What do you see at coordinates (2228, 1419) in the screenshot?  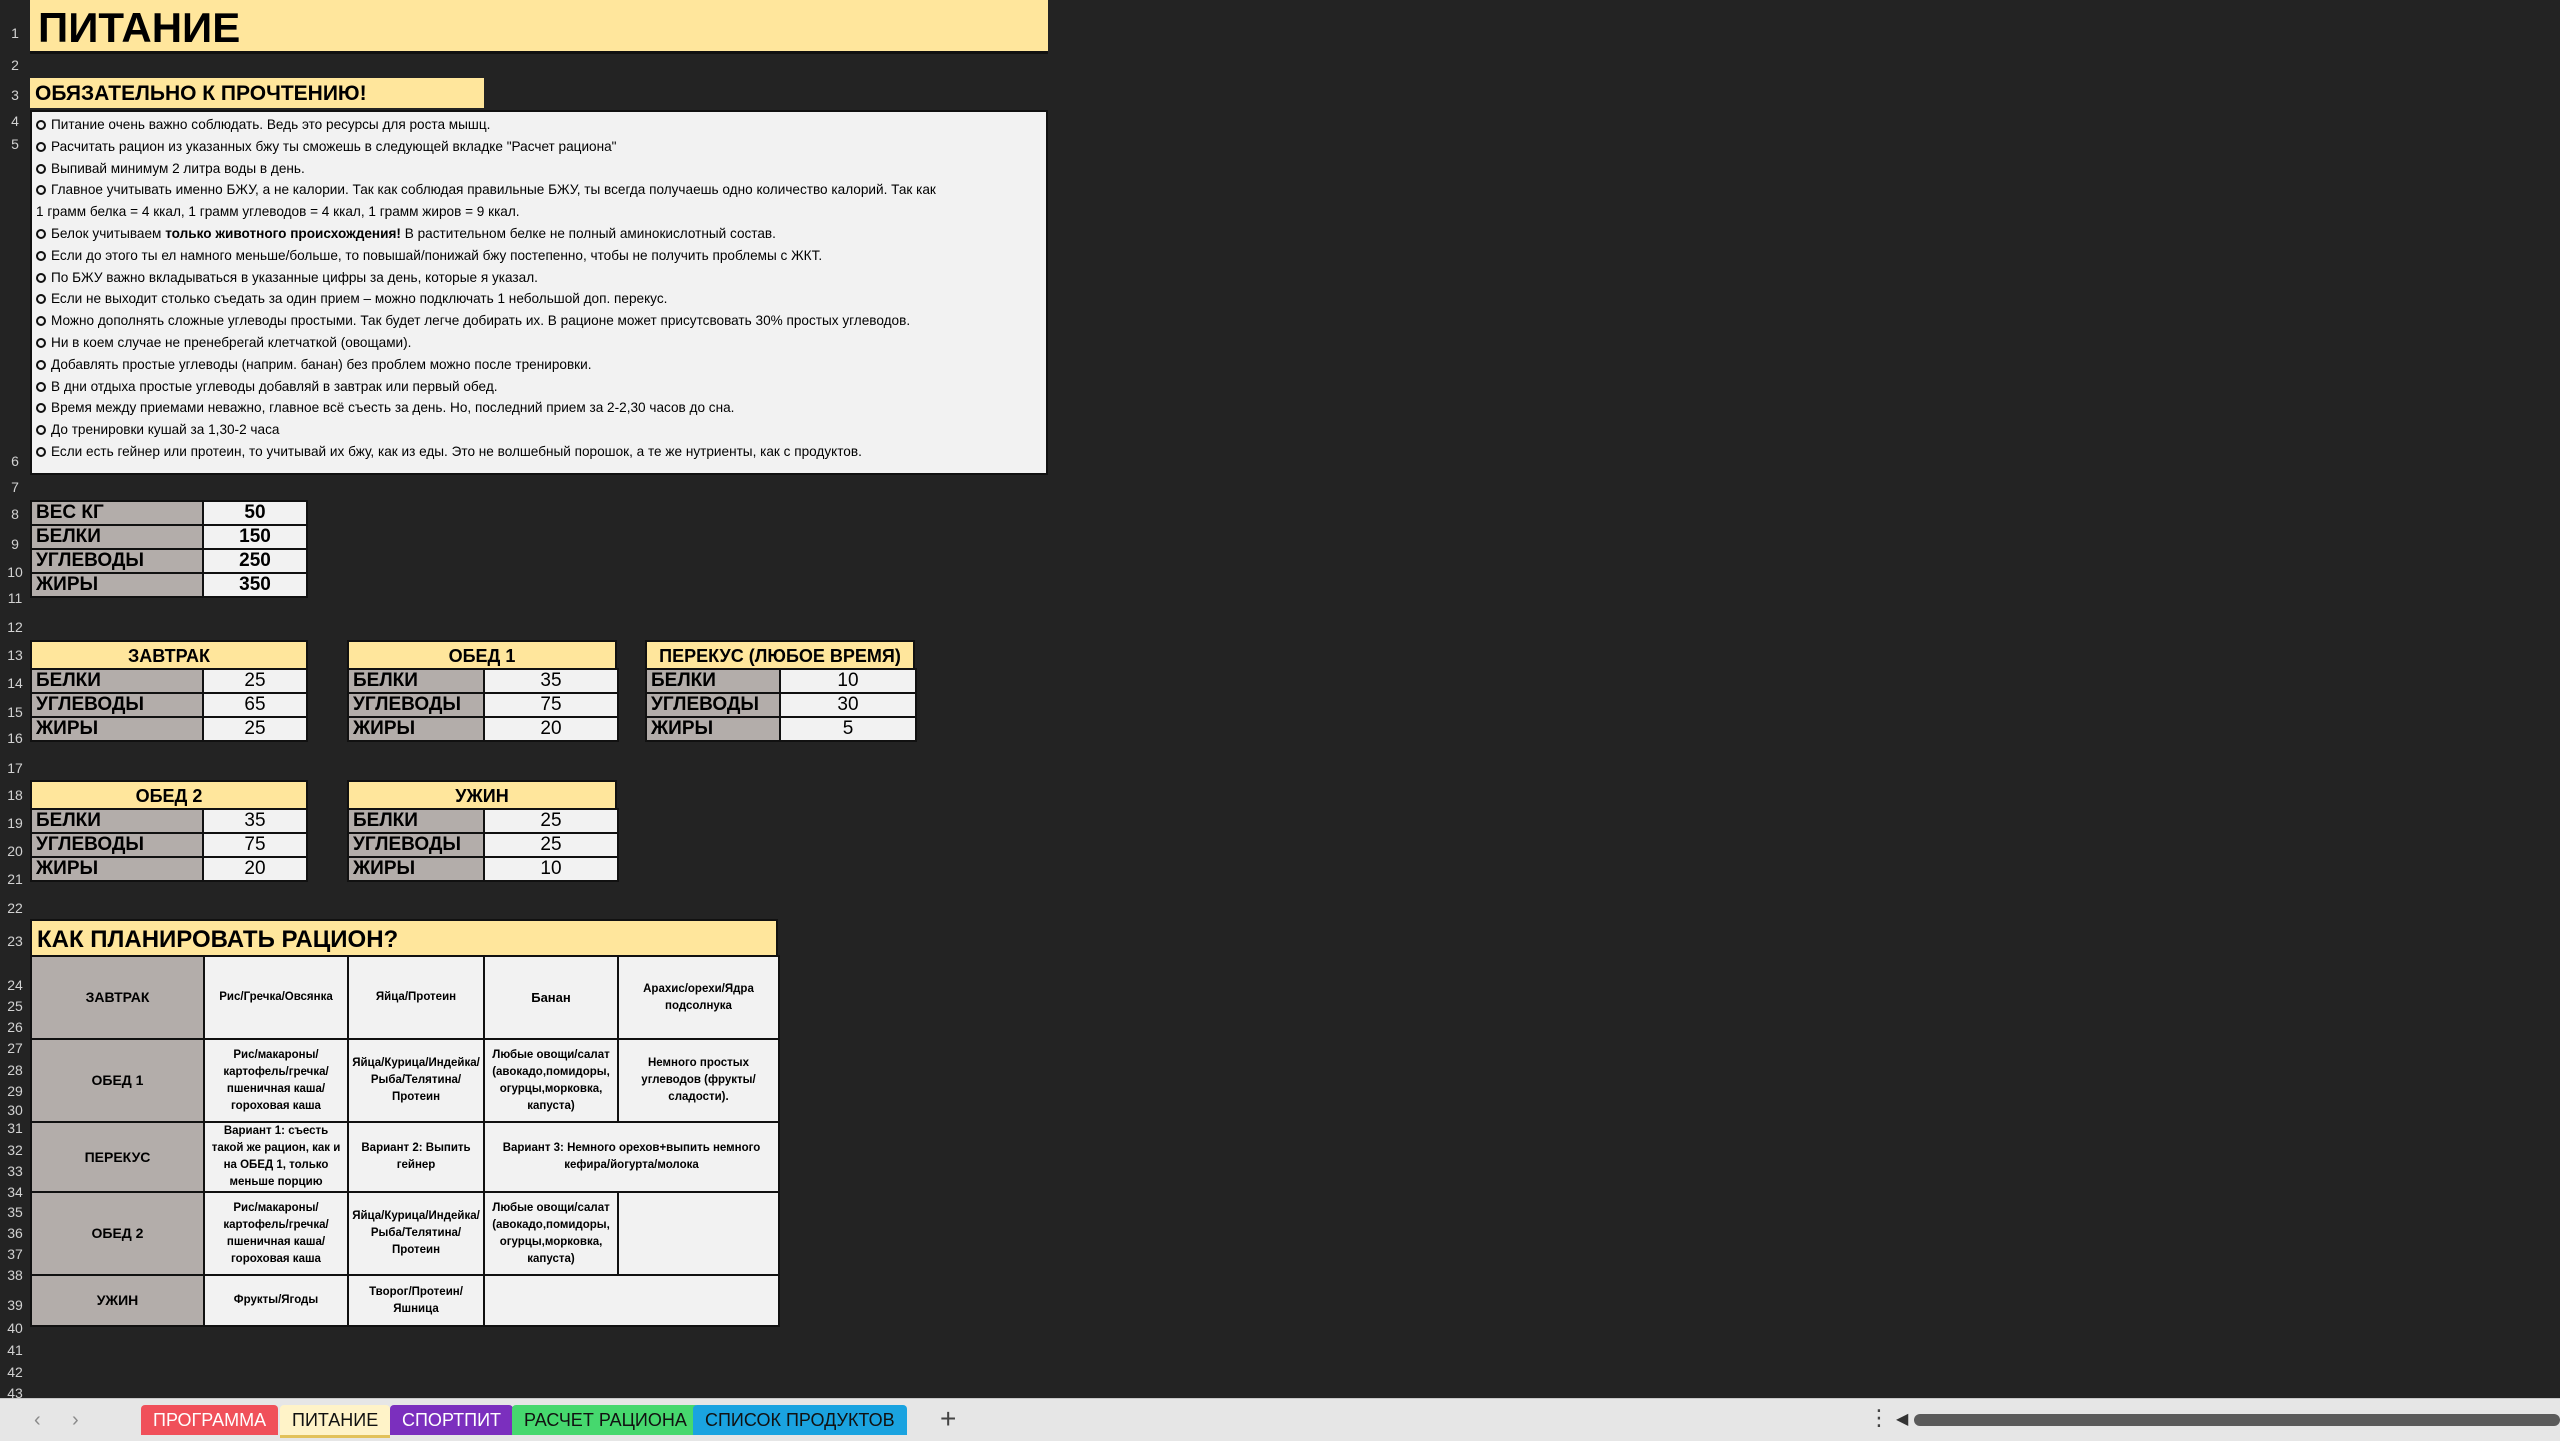 I see `horizontal-scrollbar: ◀` at bounding box center [2228, 1419].